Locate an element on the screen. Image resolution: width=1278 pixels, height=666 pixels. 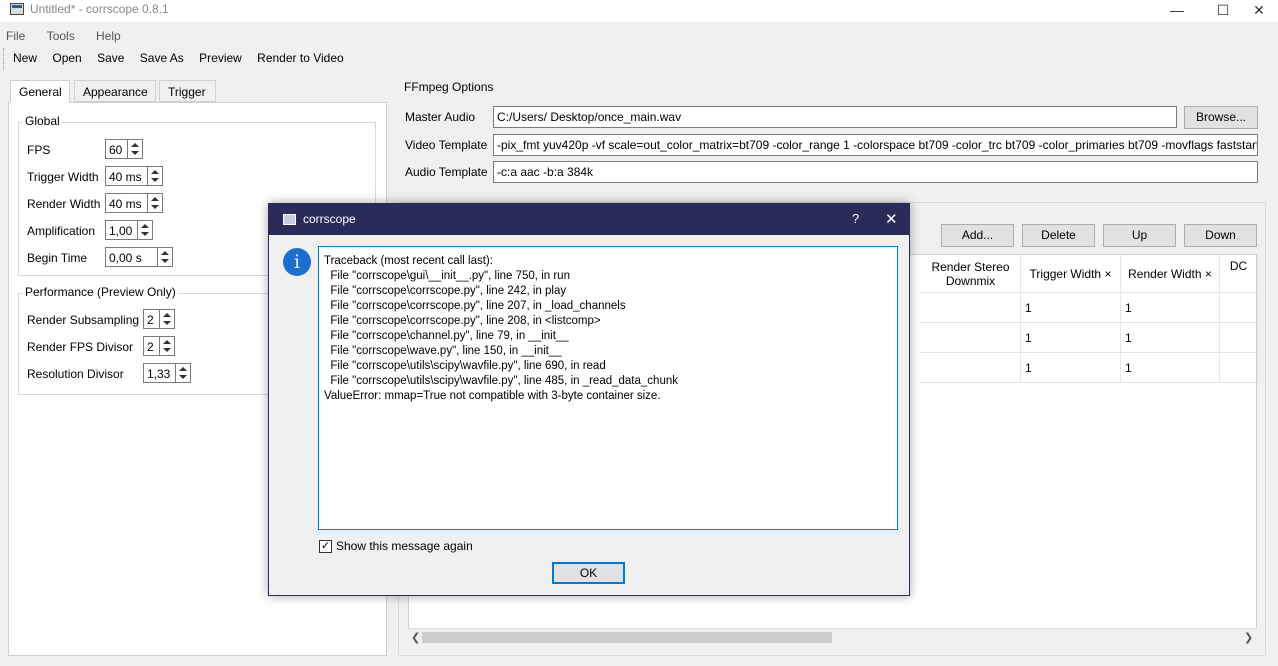
column-header-dc: DC is located at coordinates (1239, 274).